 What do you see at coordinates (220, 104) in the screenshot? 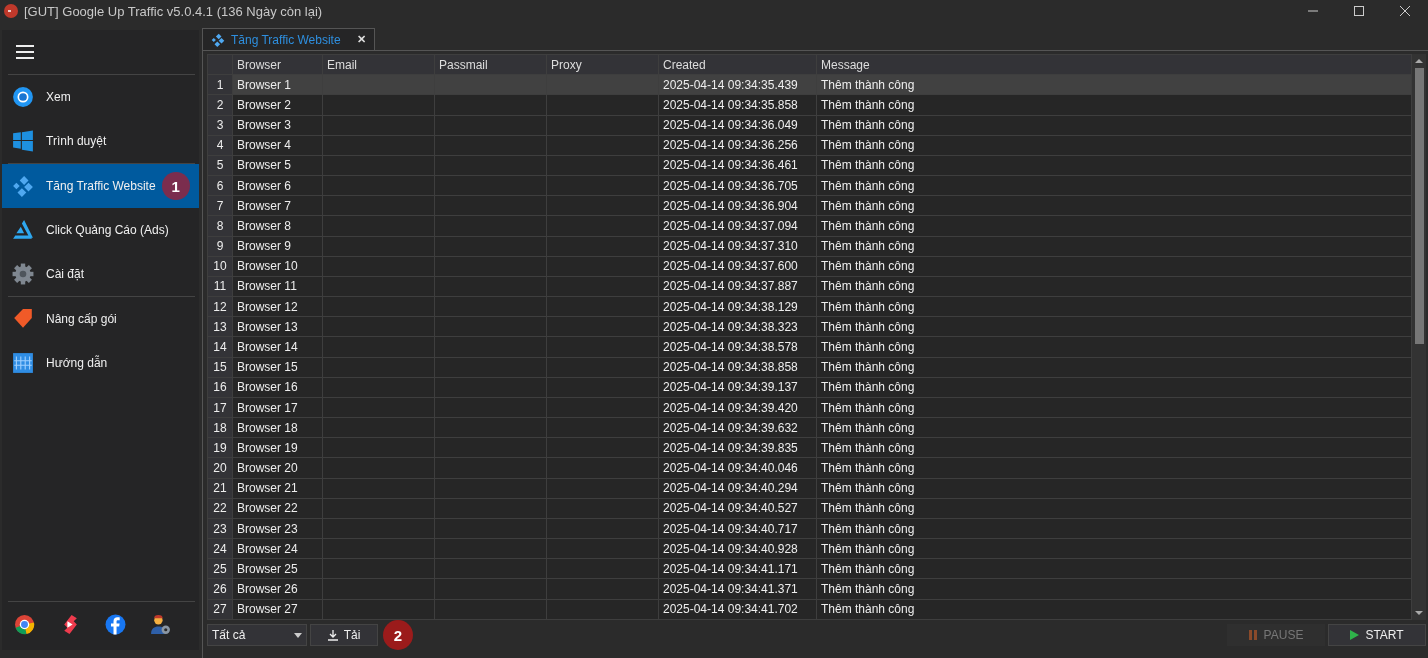
I see `row-number: 2` at bounding box center [220, 104].